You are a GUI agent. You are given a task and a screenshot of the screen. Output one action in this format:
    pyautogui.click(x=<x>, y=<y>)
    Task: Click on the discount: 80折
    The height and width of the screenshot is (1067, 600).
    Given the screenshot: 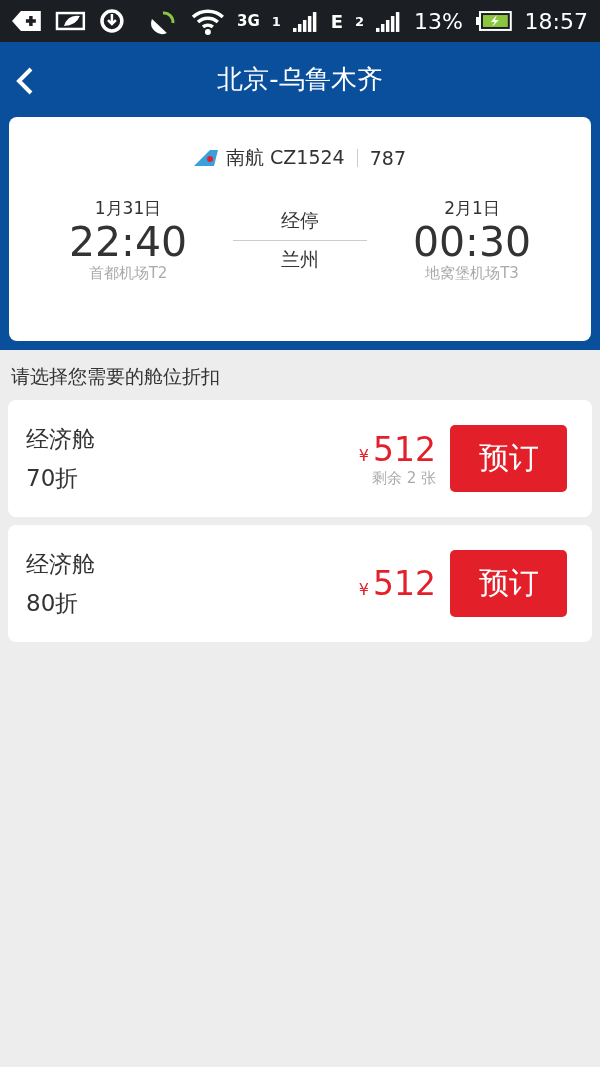 What is the action you would take?
    pyautogui.click(x=53, y=603)
    